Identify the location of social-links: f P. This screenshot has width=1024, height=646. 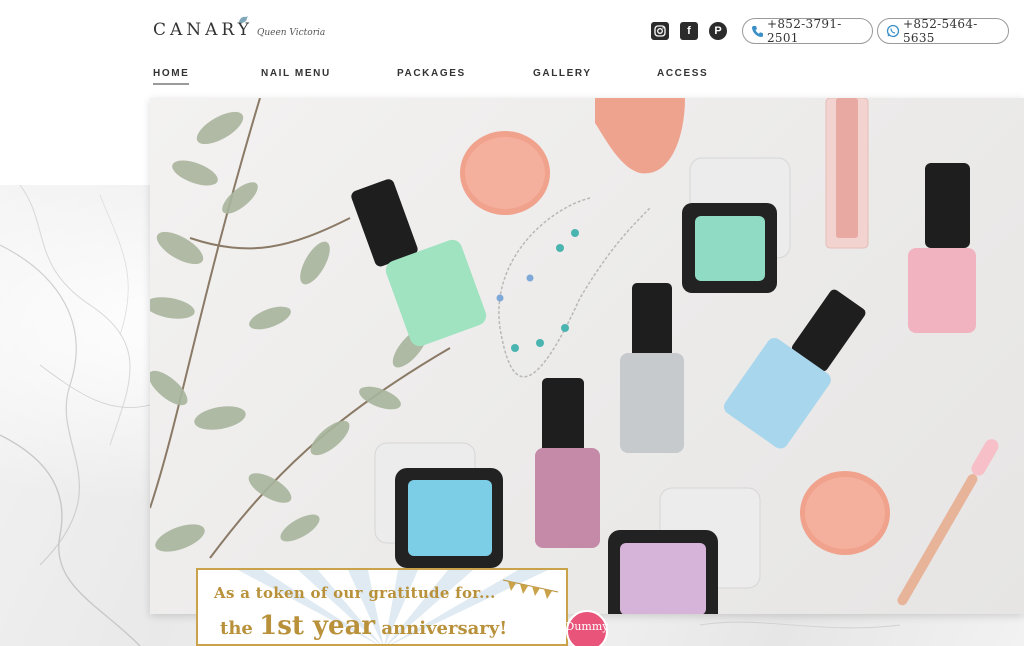
(689, 31).